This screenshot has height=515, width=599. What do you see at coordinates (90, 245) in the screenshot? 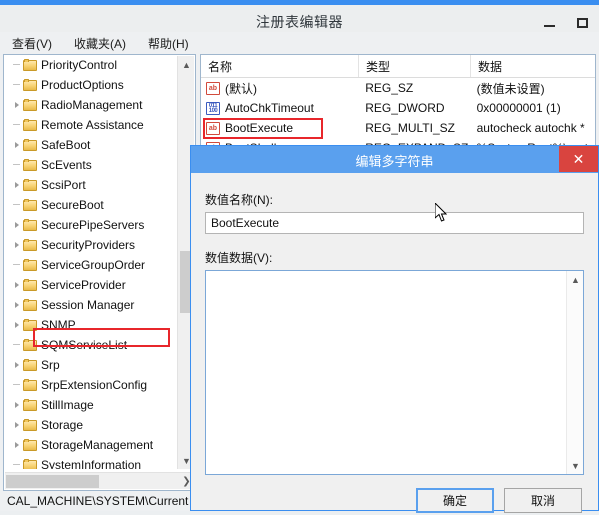
I see `tree-item-securityproviders: SecurityProviders` at bounding box center [90, 245].